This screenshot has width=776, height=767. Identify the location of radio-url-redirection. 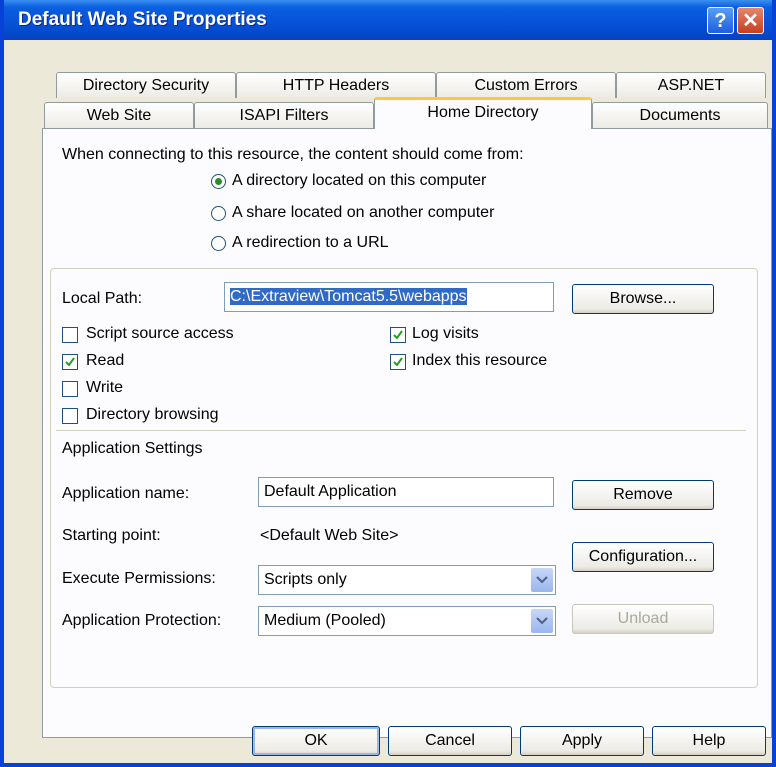
(218, 243).